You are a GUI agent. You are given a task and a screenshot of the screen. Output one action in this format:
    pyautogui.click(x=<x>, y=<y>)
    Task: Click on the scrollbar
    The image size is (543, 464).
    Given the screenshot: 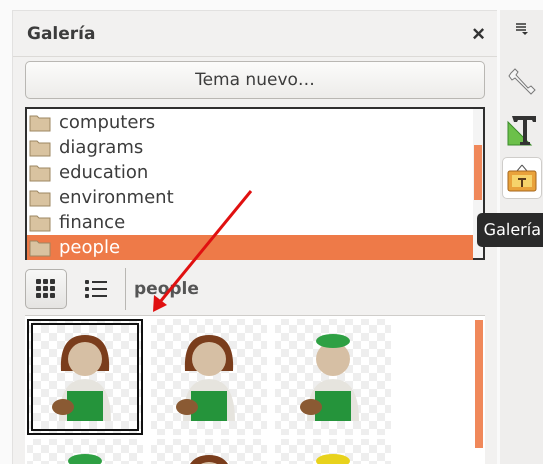 What is the action you would take?
    pyautogui.click(x=479, y=384)
    